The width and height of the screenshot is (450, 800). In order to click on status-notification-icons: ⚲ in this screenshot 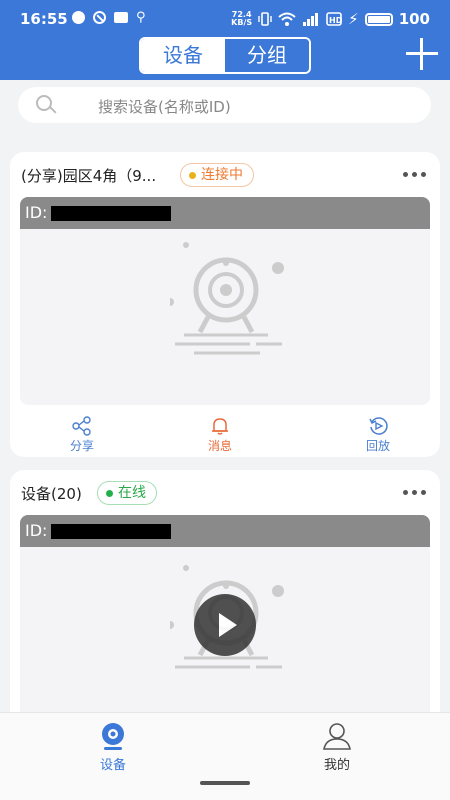, I will do `click(109, 17)`.